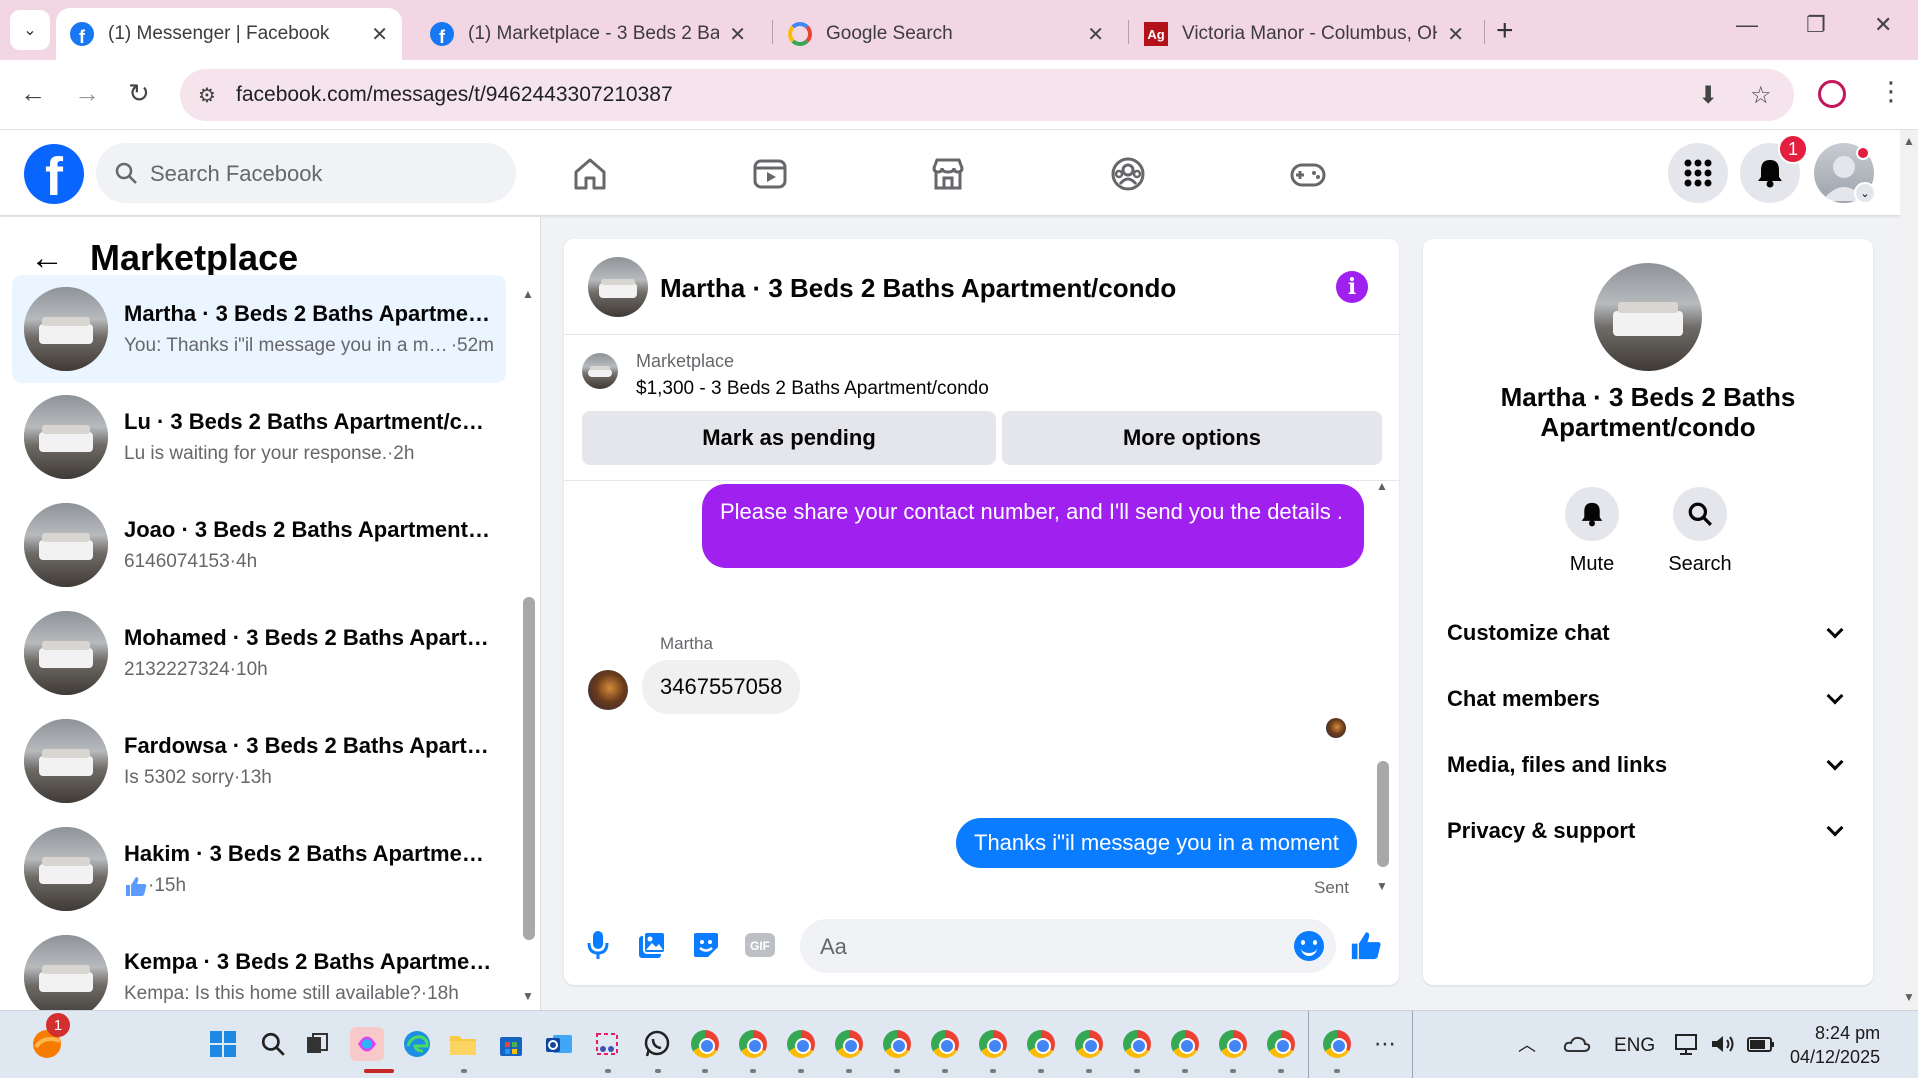 Image resolution: width=1918 pixels, height=1078 pixels. What do you see at coordinates (1648, 633) in the screenshot?
I see `customize-chat-section: Customize chat` at bounding box center [1648, 633].